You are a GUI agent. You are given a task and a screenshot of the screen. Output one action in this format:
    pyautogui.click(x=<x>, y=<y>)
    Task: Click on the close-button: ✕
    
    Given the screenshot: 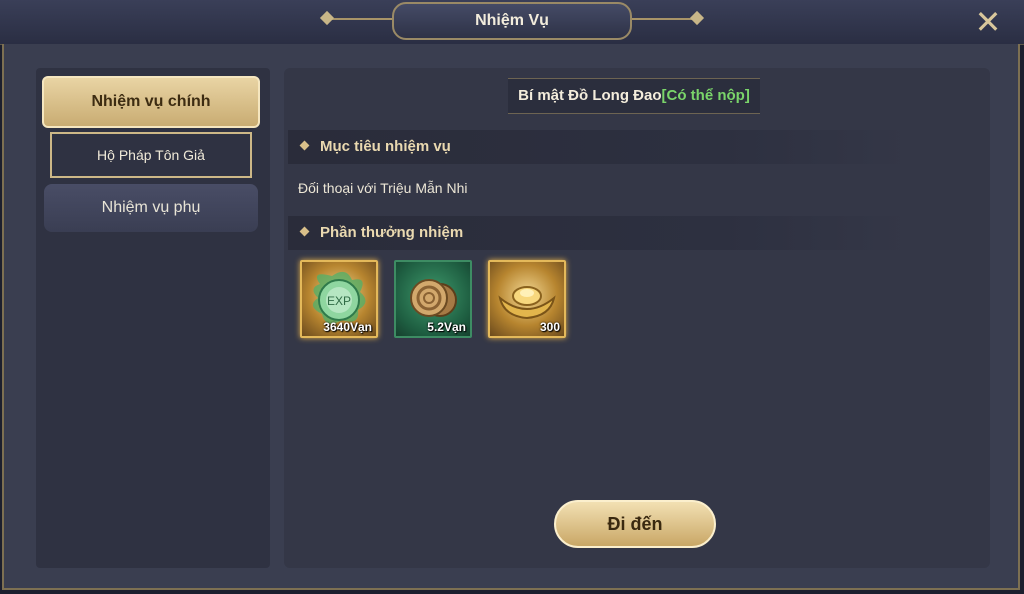 What is the action you would take?
    pyautogui.click(x=988, y=22)
    